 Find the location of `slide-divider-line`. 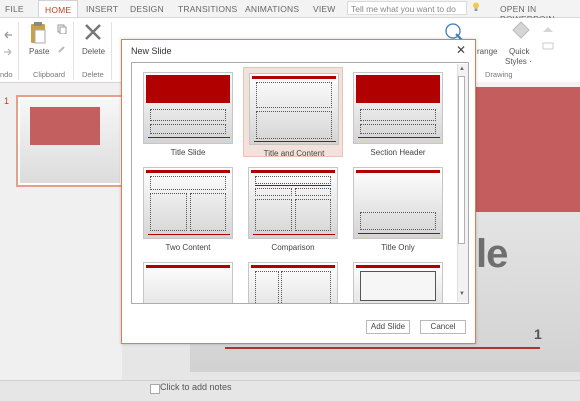

slide-divider-line is located at coordinates (382, 348).